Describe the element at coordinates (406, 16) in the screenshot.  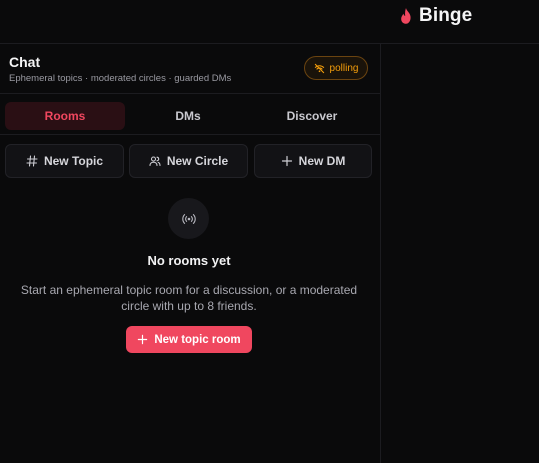
I see `flame-icon` at that location.